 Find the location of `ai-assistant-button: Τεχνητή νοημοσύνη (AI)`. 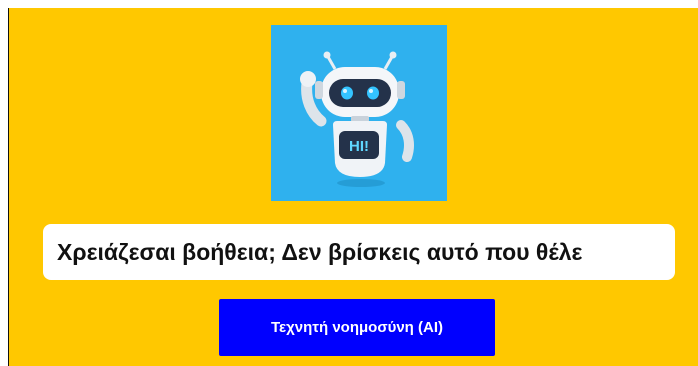

ai-assistant-button: Τεχνητή νοημοσύνη (AI) is located at coordinates (357, 327).